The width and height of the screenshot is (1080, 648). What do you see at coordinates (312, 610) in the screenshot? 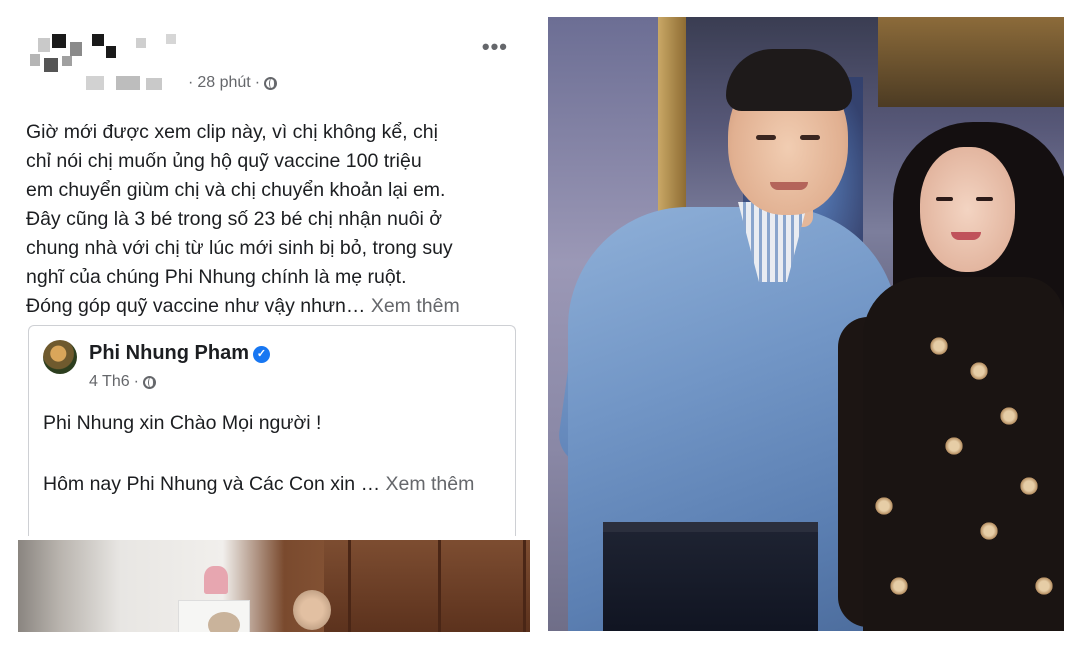
I see `woman-head` at bounding box center [312, 610].